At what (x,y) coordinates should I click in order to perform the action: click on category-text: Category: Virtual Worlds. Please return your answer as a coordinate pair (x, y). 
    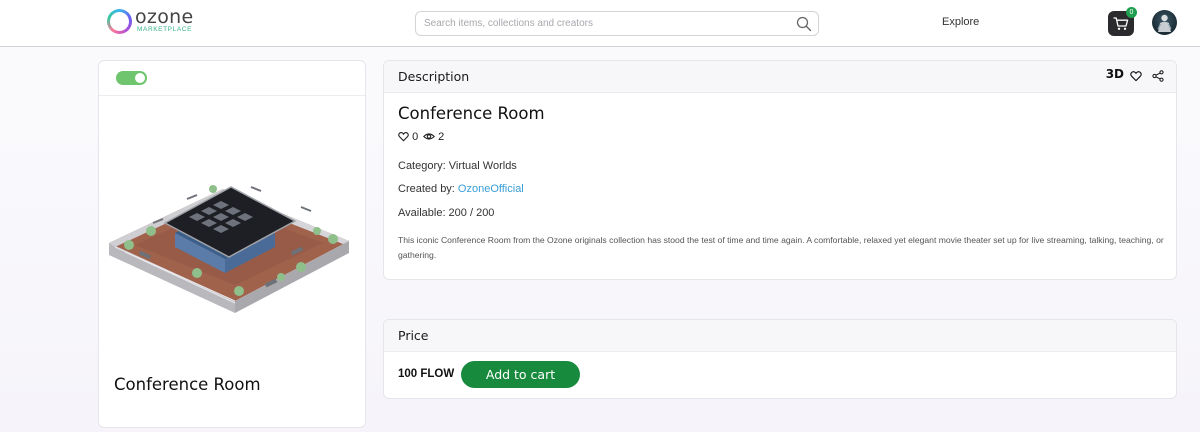
    Looking at the image, I should click on (457, 166).